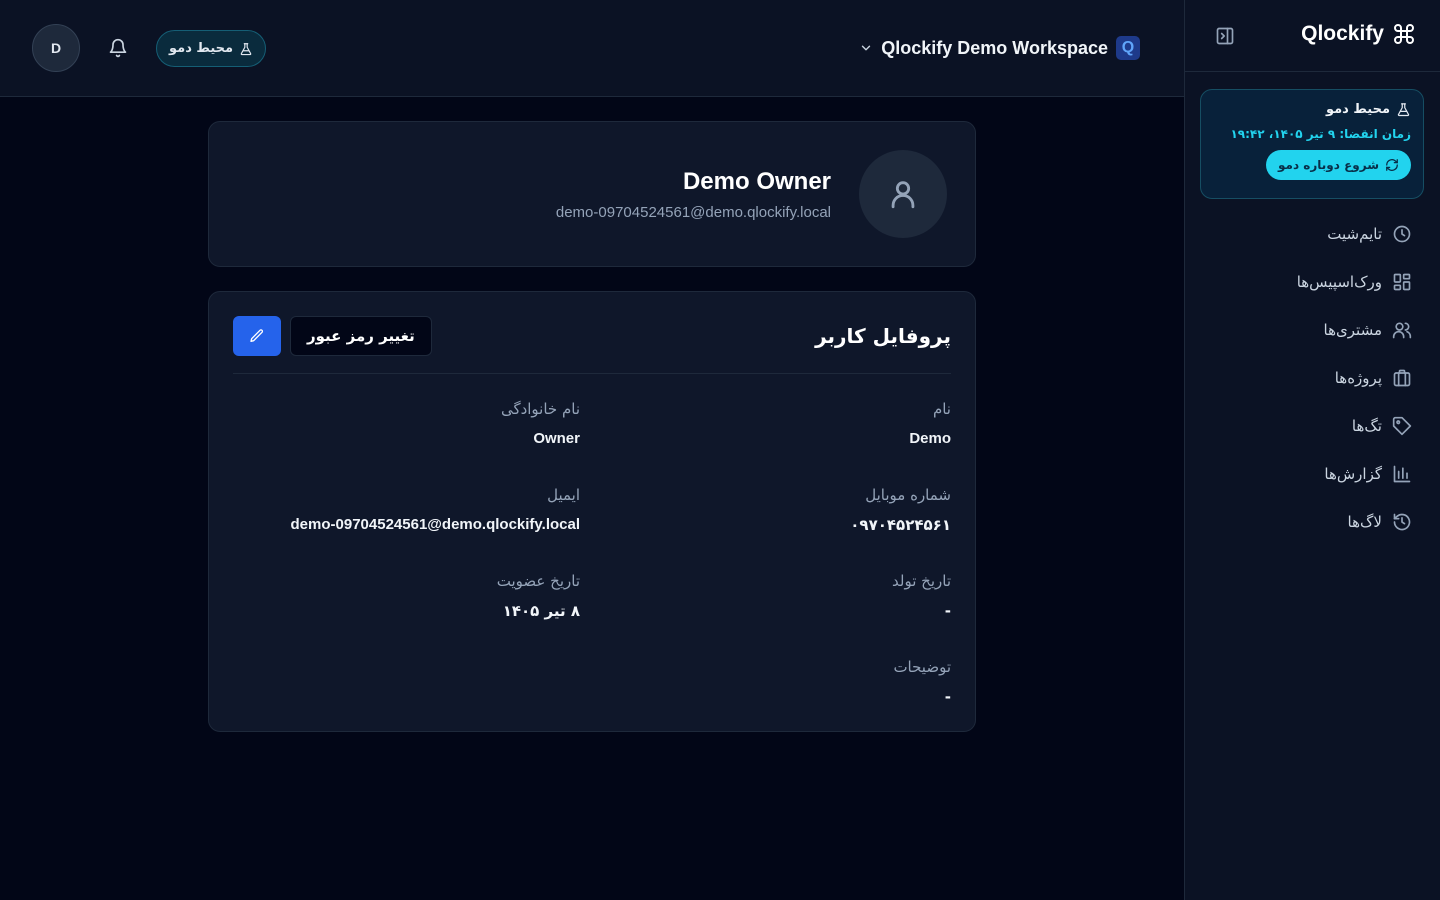 This screenshot has width=1440, height=900. What do you see at coordinates (1354, 234) in the screenshot?
I see `sidebar-item-label: تایم‌شیت` at bounding box center [1354, 234].